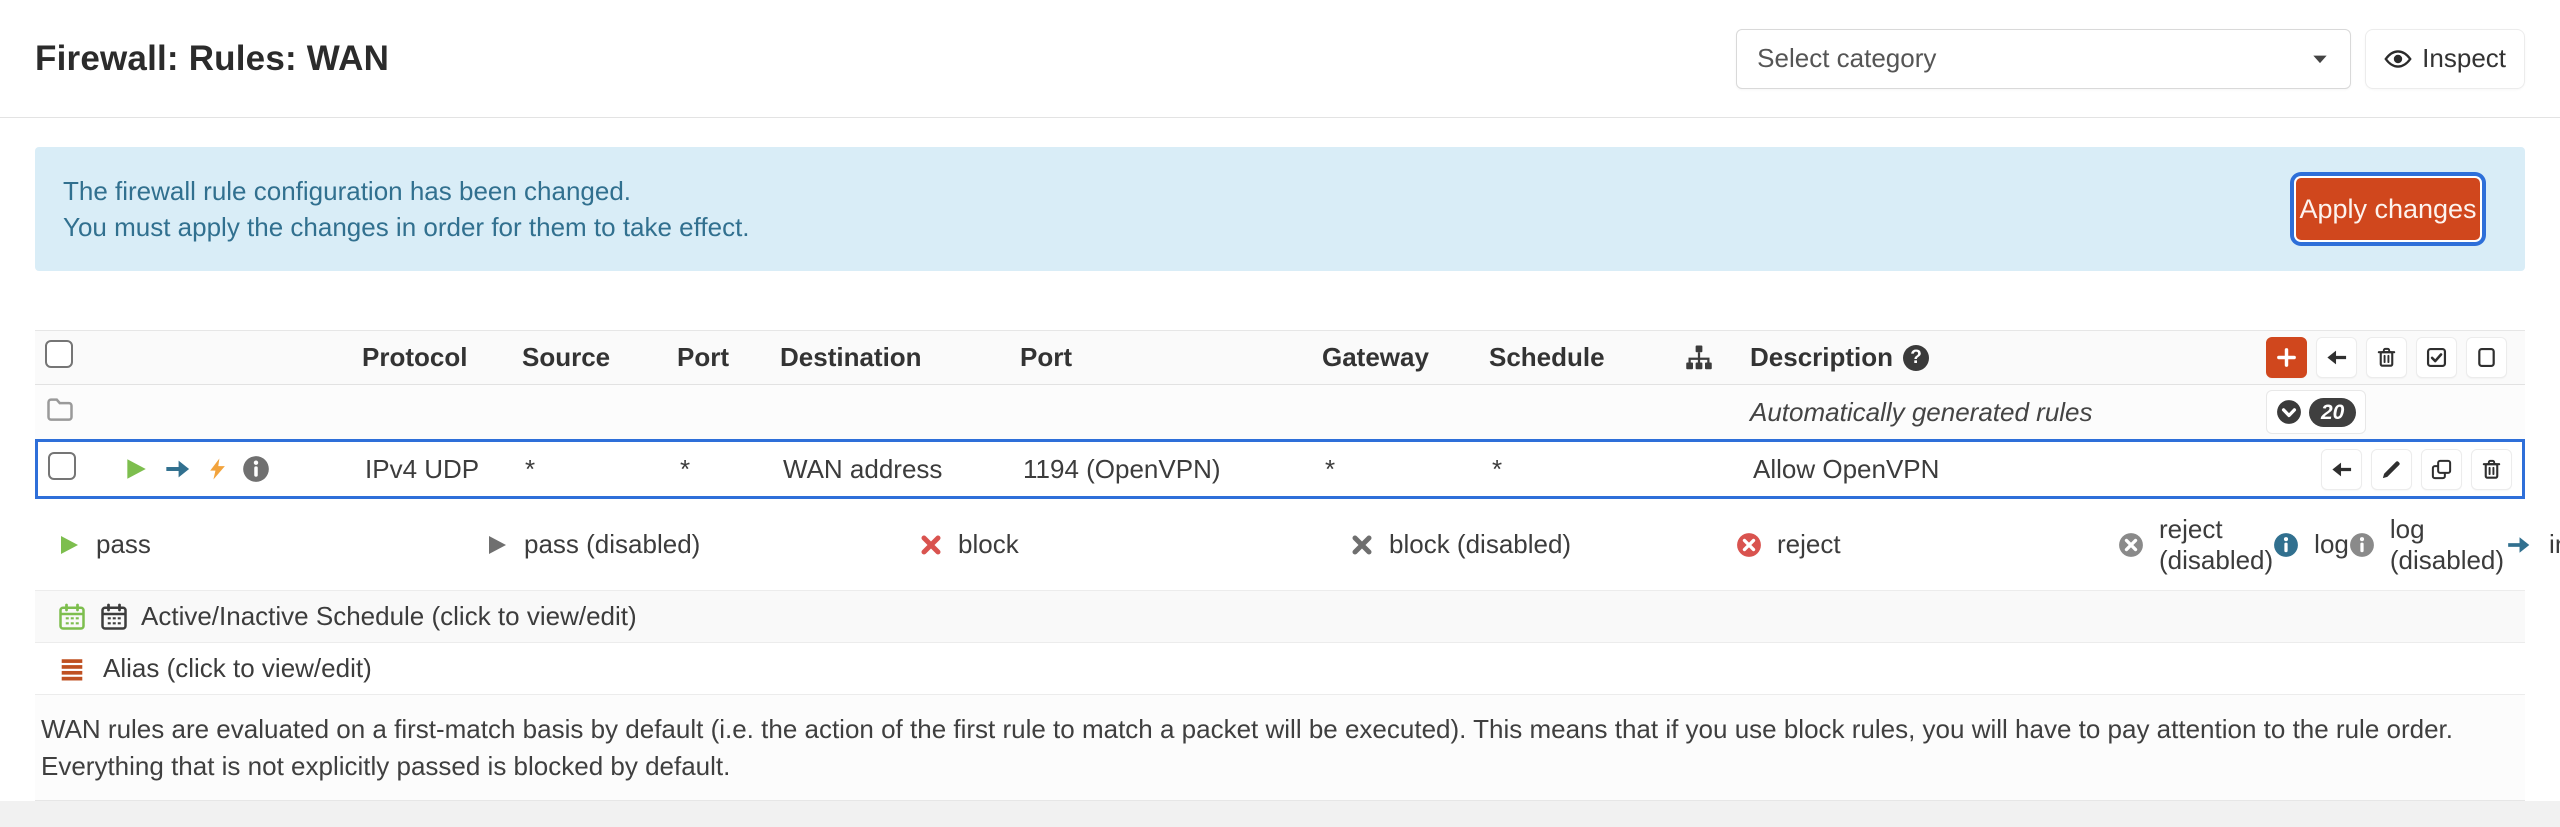 This screenshot has height=827, width=2560. I want to click on apply-changes-button: Apply changes, so click(2388, 209).